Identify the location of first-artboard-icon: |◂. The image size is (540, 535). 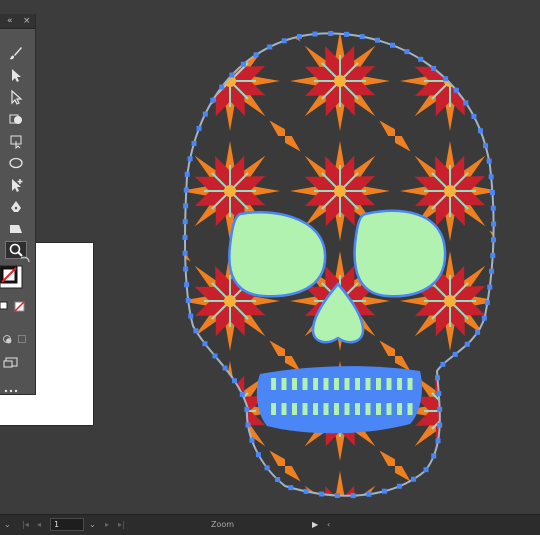
(25, 525).